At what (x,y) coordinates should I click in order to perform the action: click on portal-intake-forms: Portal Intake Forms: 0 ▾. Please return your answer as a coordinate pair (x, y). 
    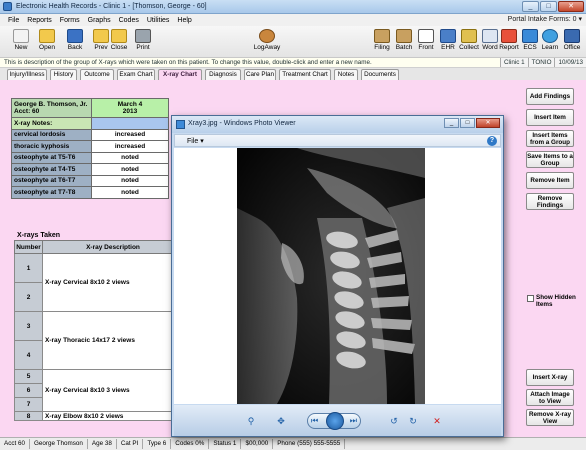
    Looking at the image, I should click on (545, 19).